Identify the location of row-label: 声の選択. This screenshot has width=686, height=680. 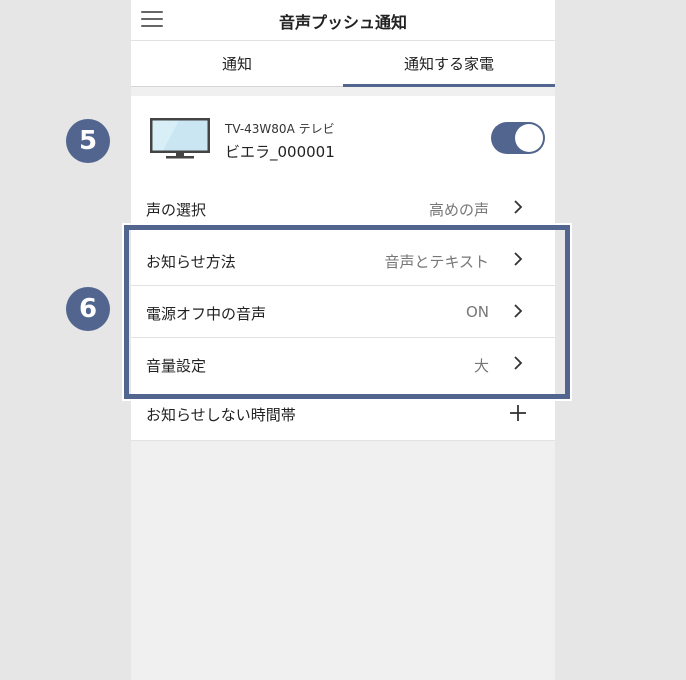
(176, 210).